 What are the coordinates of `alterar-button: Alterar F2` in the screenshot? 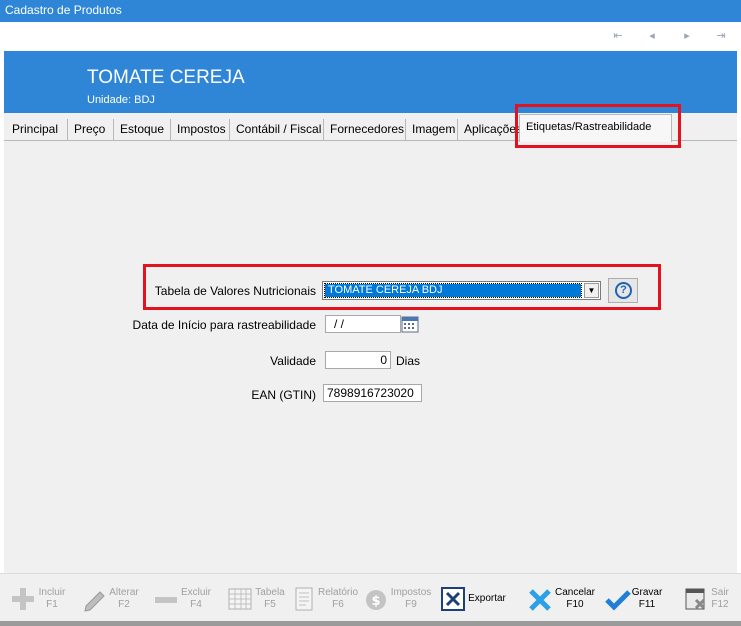 It's located at (112, 601).